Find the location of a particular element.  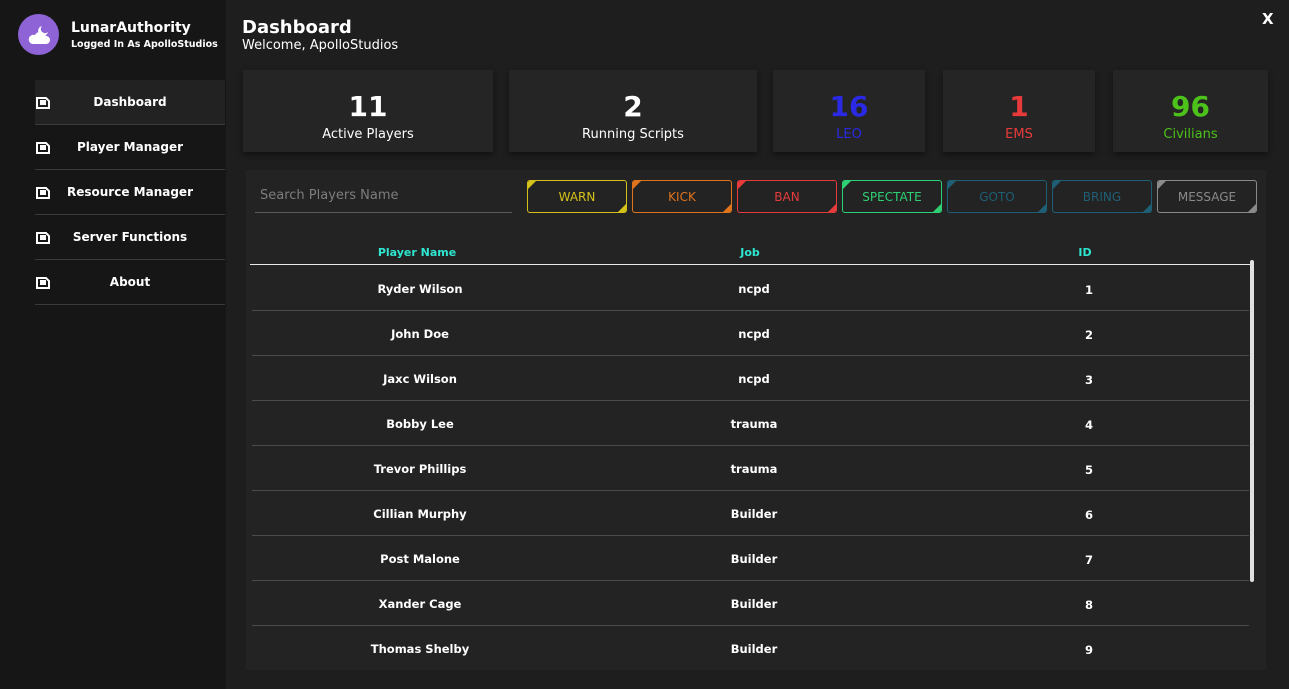

sidebar-item-label: Dashboard is located at coordinates (130, 102).